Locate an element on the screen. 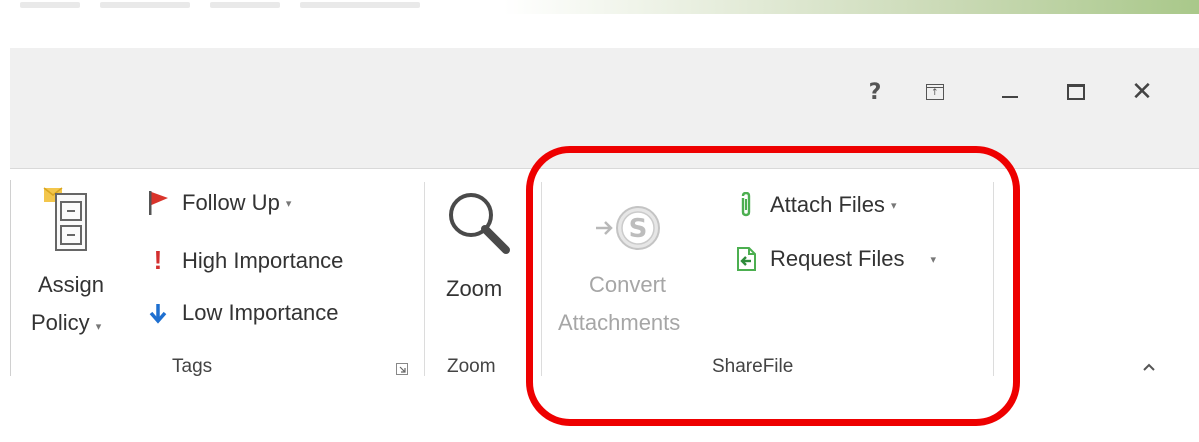  assign-policy-label-line1: Assign is located at coordinates (71, 284).